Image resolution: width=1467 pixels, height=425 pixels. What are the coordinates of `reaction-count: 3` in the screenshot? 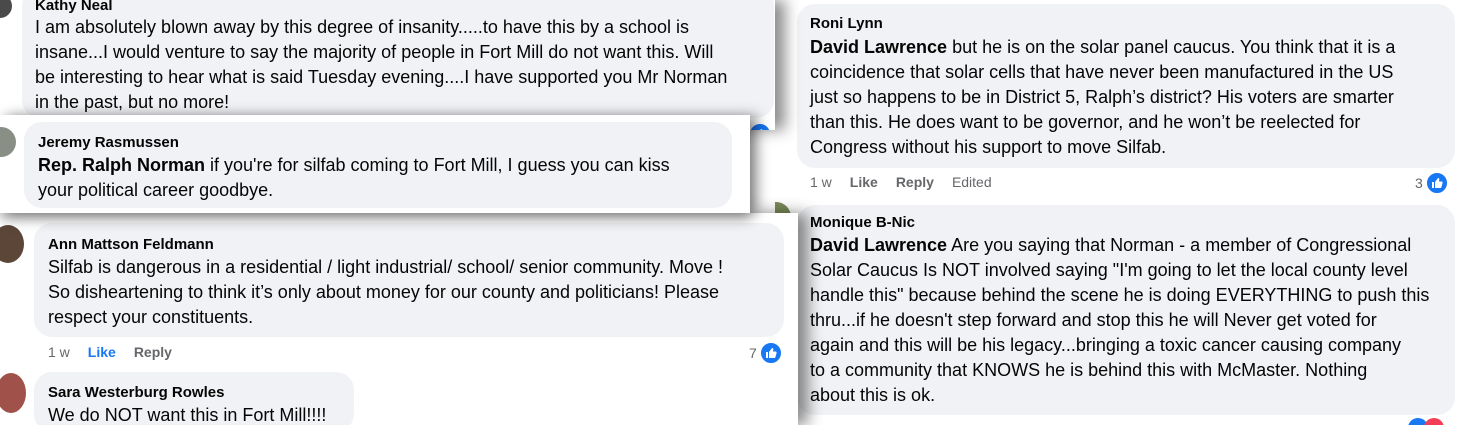 It's located at (1419, 183).